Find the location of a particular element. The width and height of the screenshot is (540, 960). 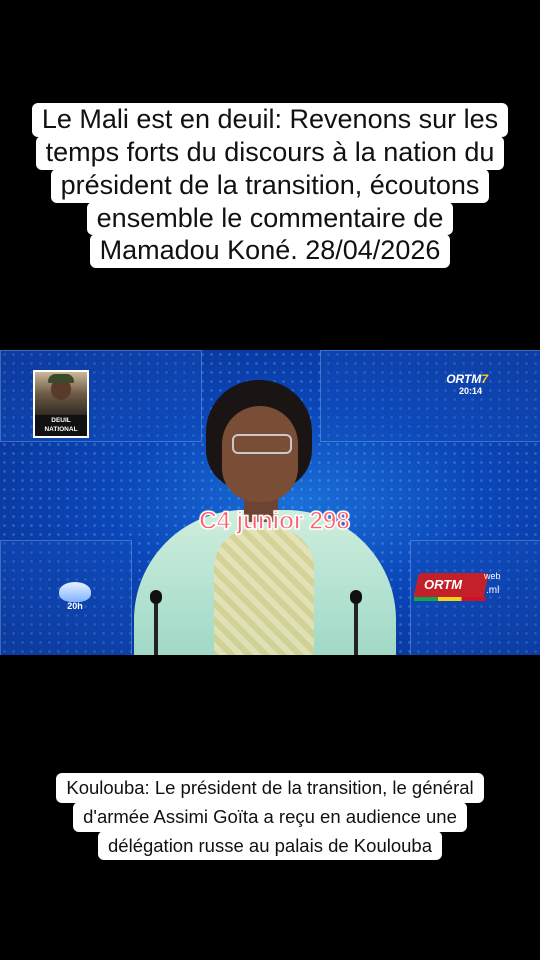

flag-stripe is located at coordinates (450, 599).